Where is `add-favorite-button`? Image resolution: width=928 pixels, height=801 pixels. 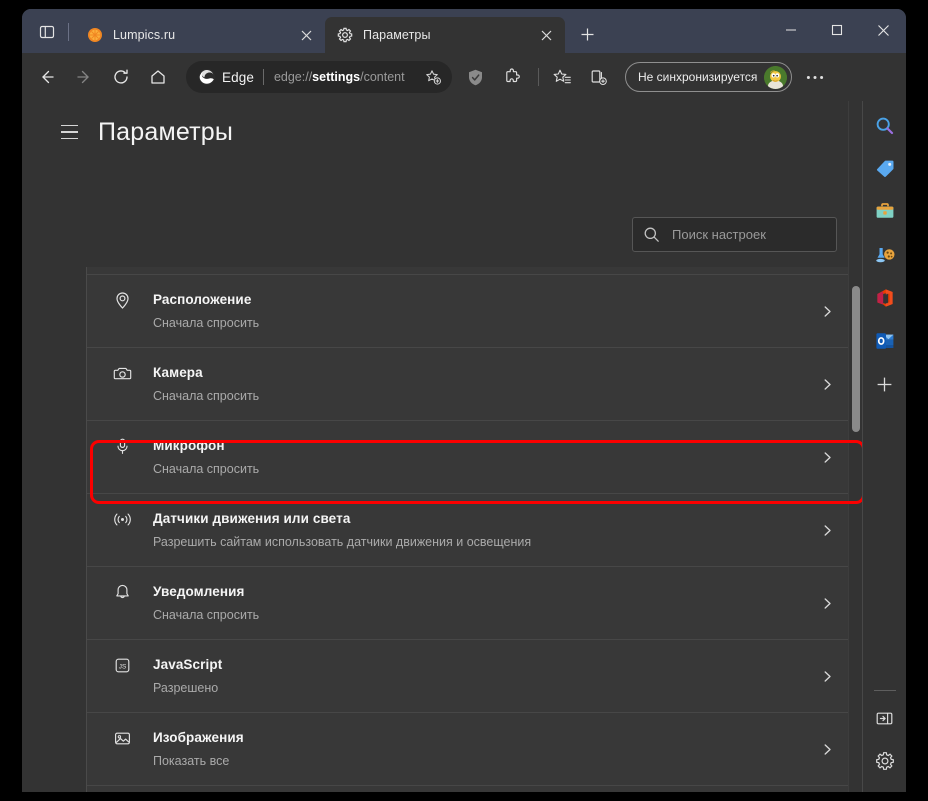 add-favorite-button is located at coordinates (433, 77).